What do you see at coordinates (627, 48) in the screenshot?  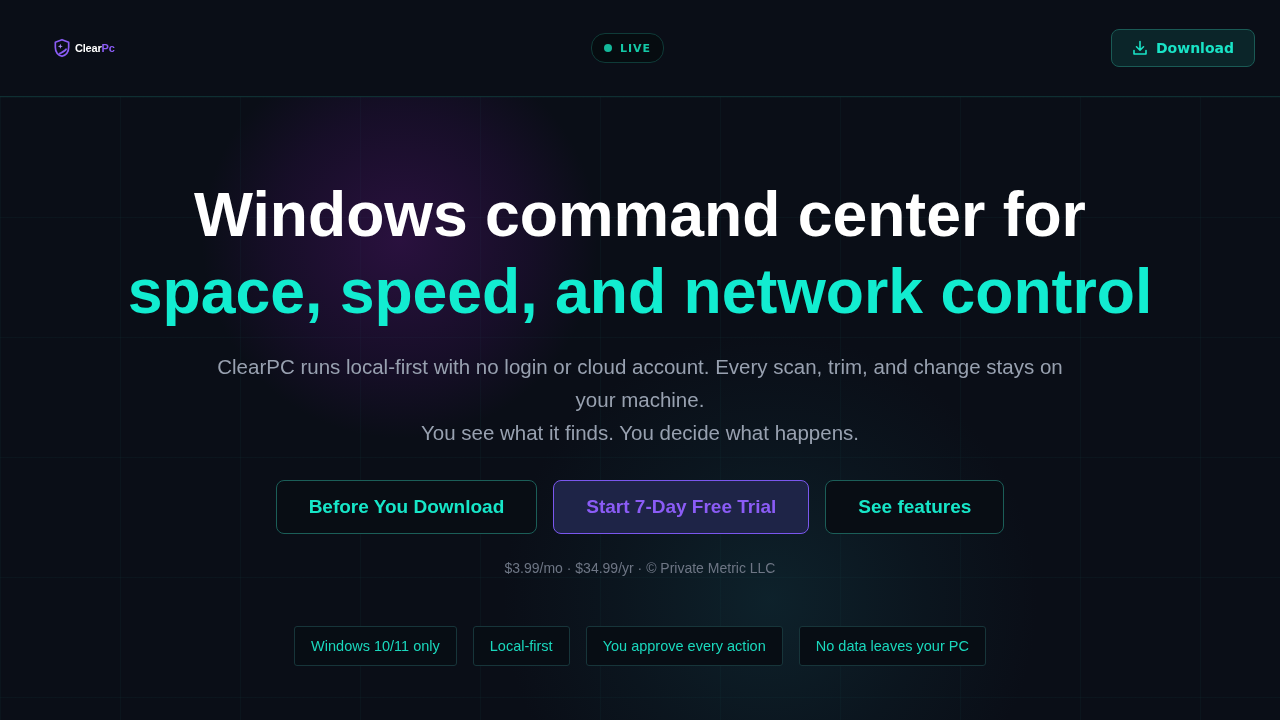 I see `live-status-badge: LIVE` at bounding box center [627, 48].